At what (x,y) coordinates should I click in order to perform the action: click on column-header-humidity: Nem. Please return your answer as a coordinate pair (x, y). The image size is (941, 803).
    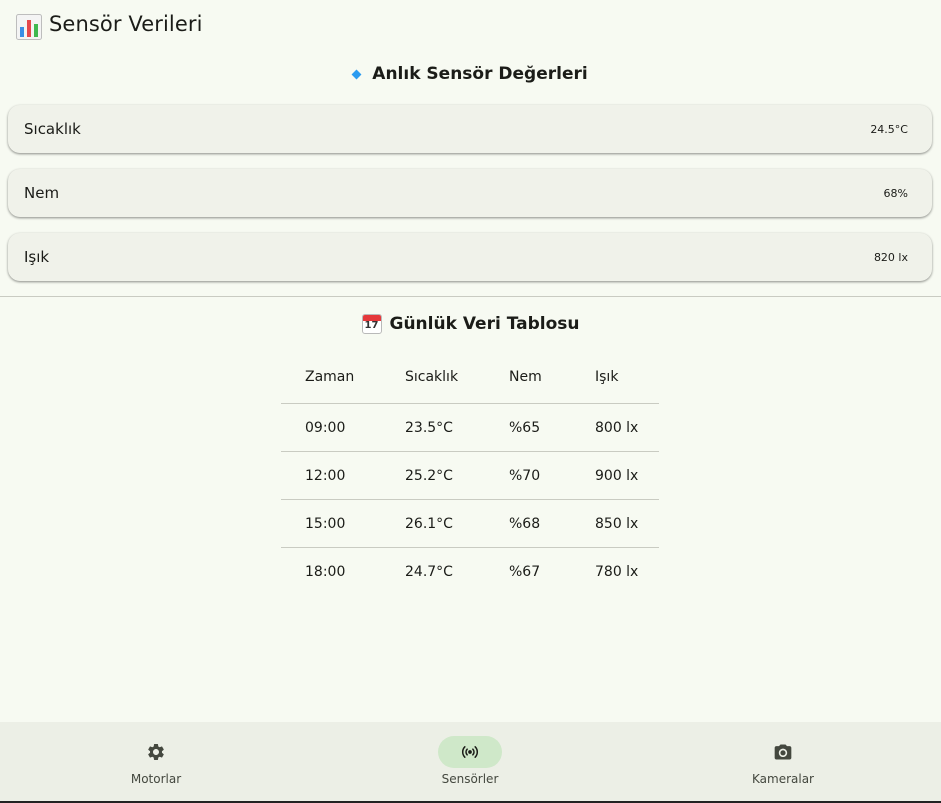
    Looking at the image, I should click on (552, 377).